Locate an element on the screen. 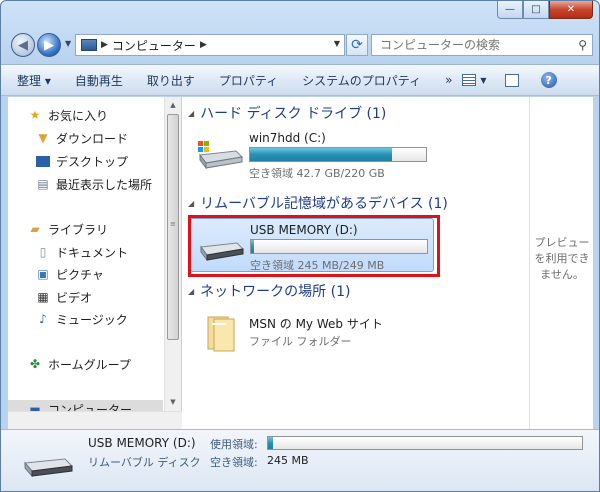 The width and height of the screenshot is (600, 492). nav-videos: ▦ ビデオ is located at coordinates (64, 297).